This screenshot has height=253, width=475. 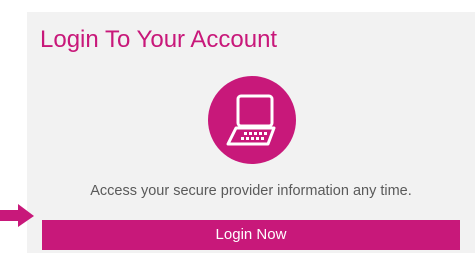 I want to click on login-now-button: Login Now, so click(x=251, y=235).